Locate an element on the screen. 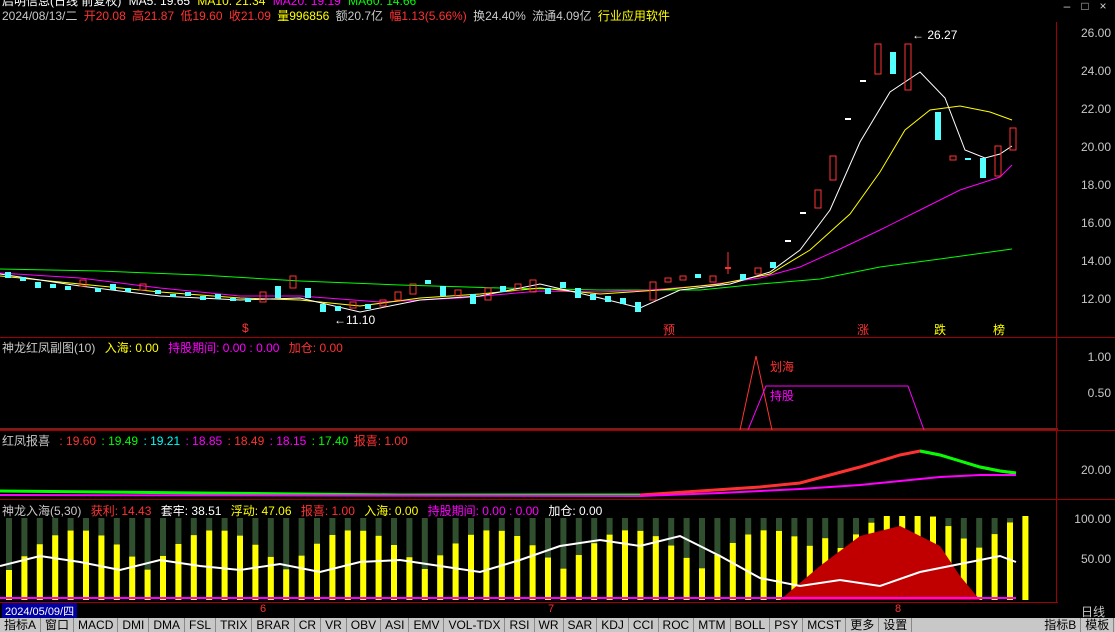 This screenshot has height=632, width=1115. tab-item: PSY is located at coordinates (787, 625).